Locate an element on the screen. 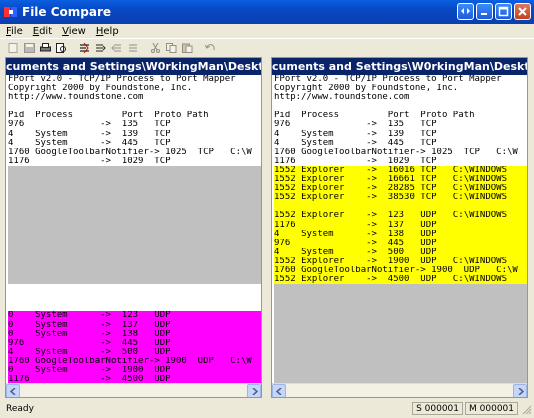 The width and height of the screenshot is (534, 418). menu-view: View is located at coordinates (74, 31).